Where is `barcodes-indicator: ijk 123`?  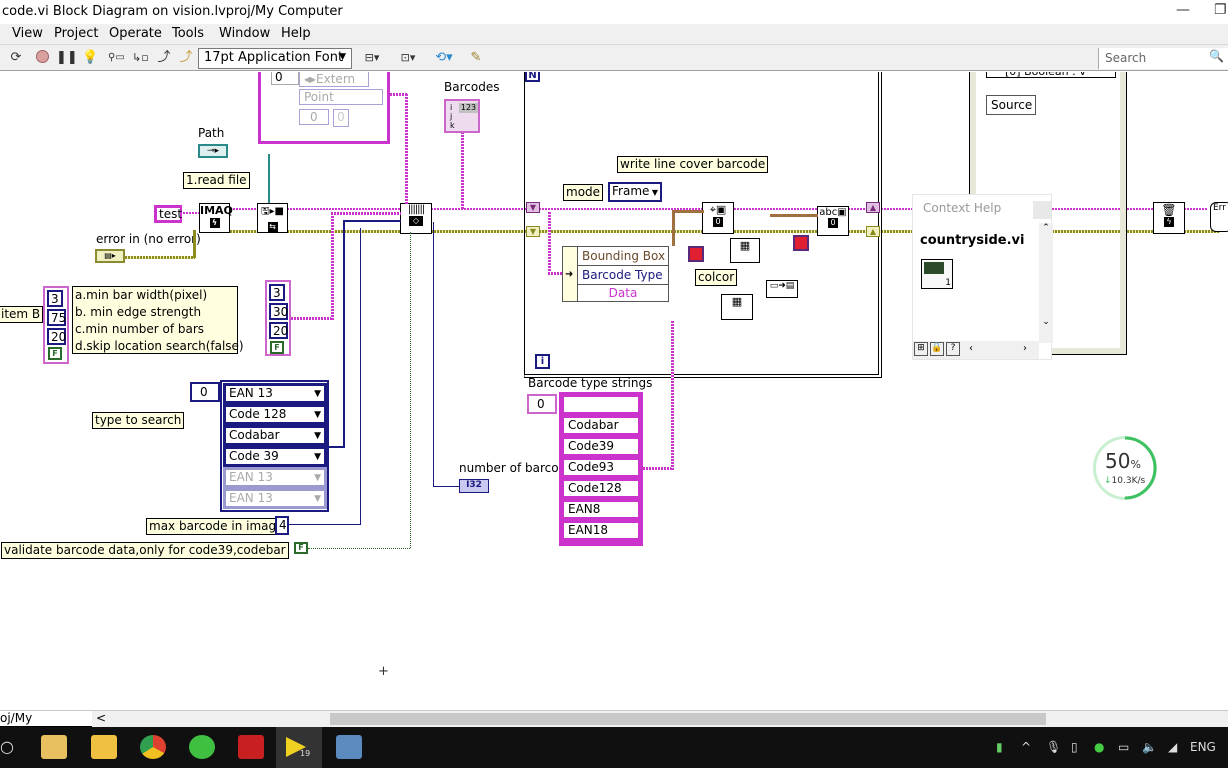
barcodes-indicator: ijk 123 is located at coordinates (462, 116).